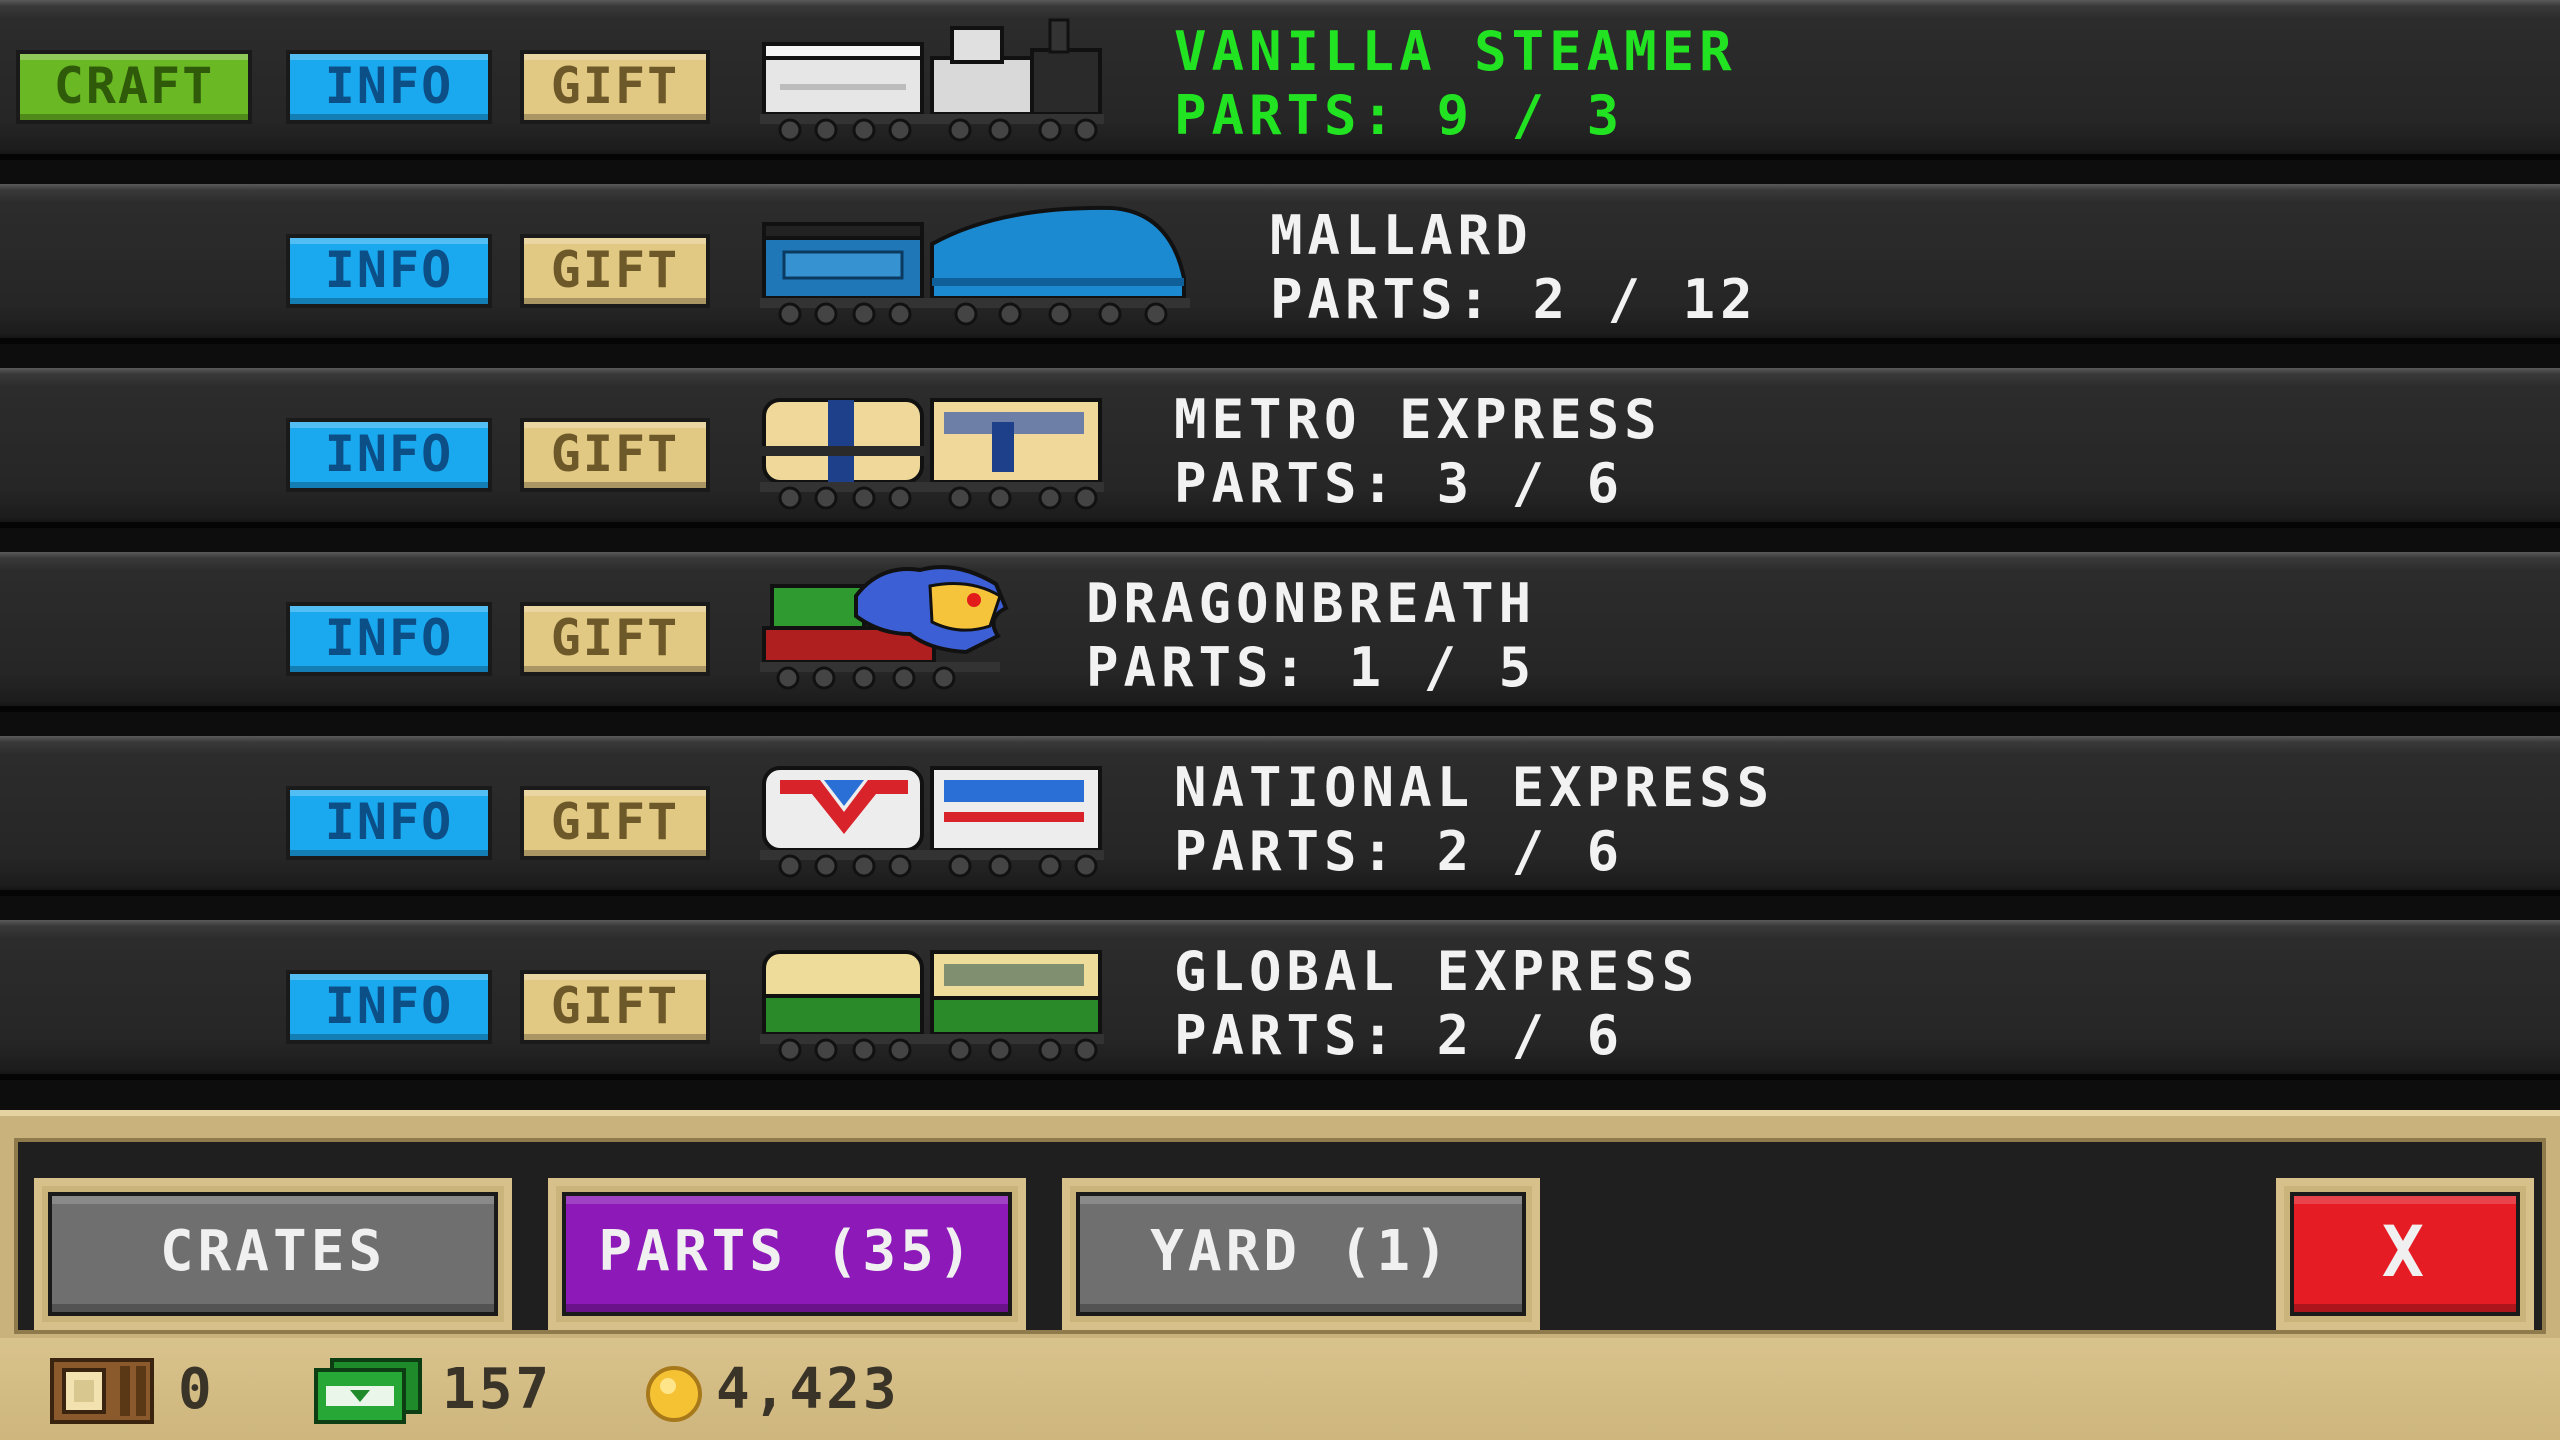 This screenshot has height=1440, width=2560. I want to click on close-button: X, so click(2405, 1254).